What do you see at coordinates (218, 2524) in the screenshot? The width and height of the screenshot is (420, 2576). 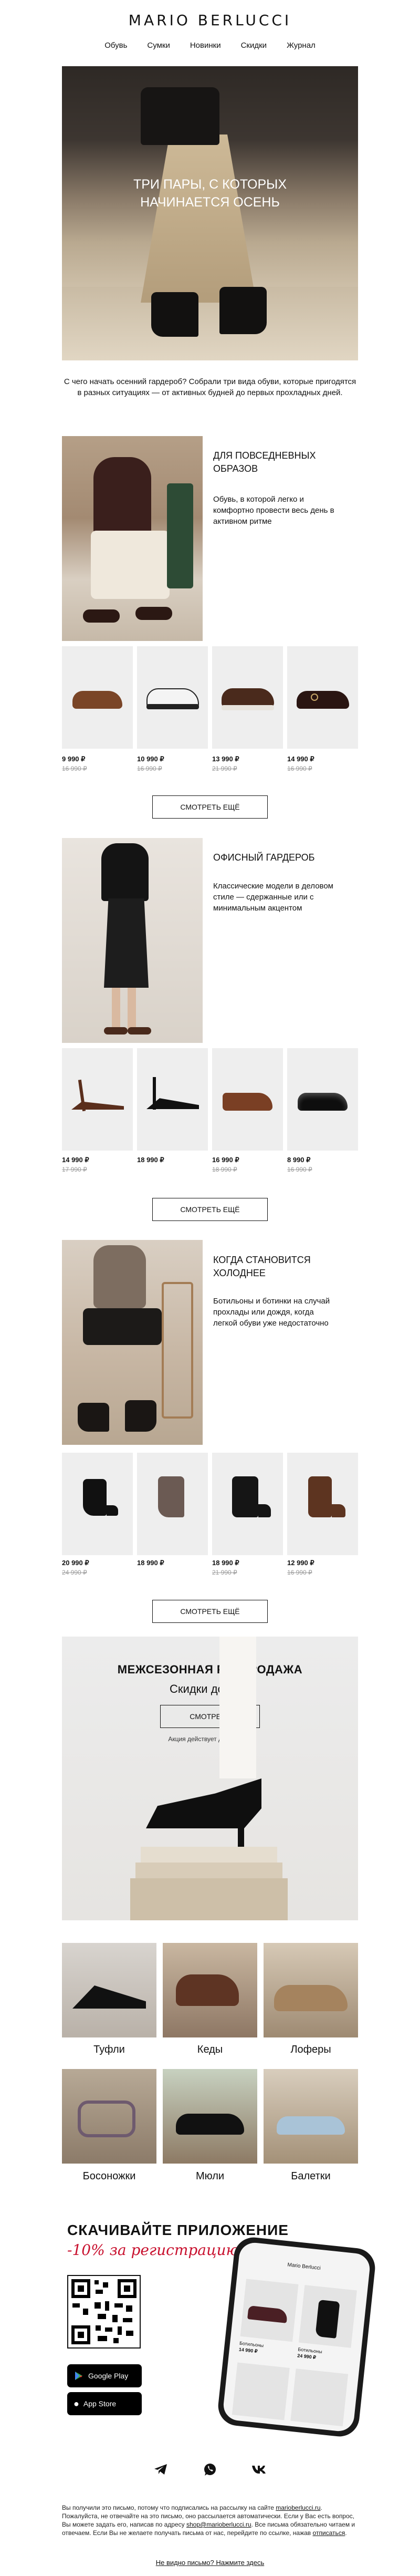 I see `email-link: shop@marioberlucci.ru` at bounding box center [218, 2524].